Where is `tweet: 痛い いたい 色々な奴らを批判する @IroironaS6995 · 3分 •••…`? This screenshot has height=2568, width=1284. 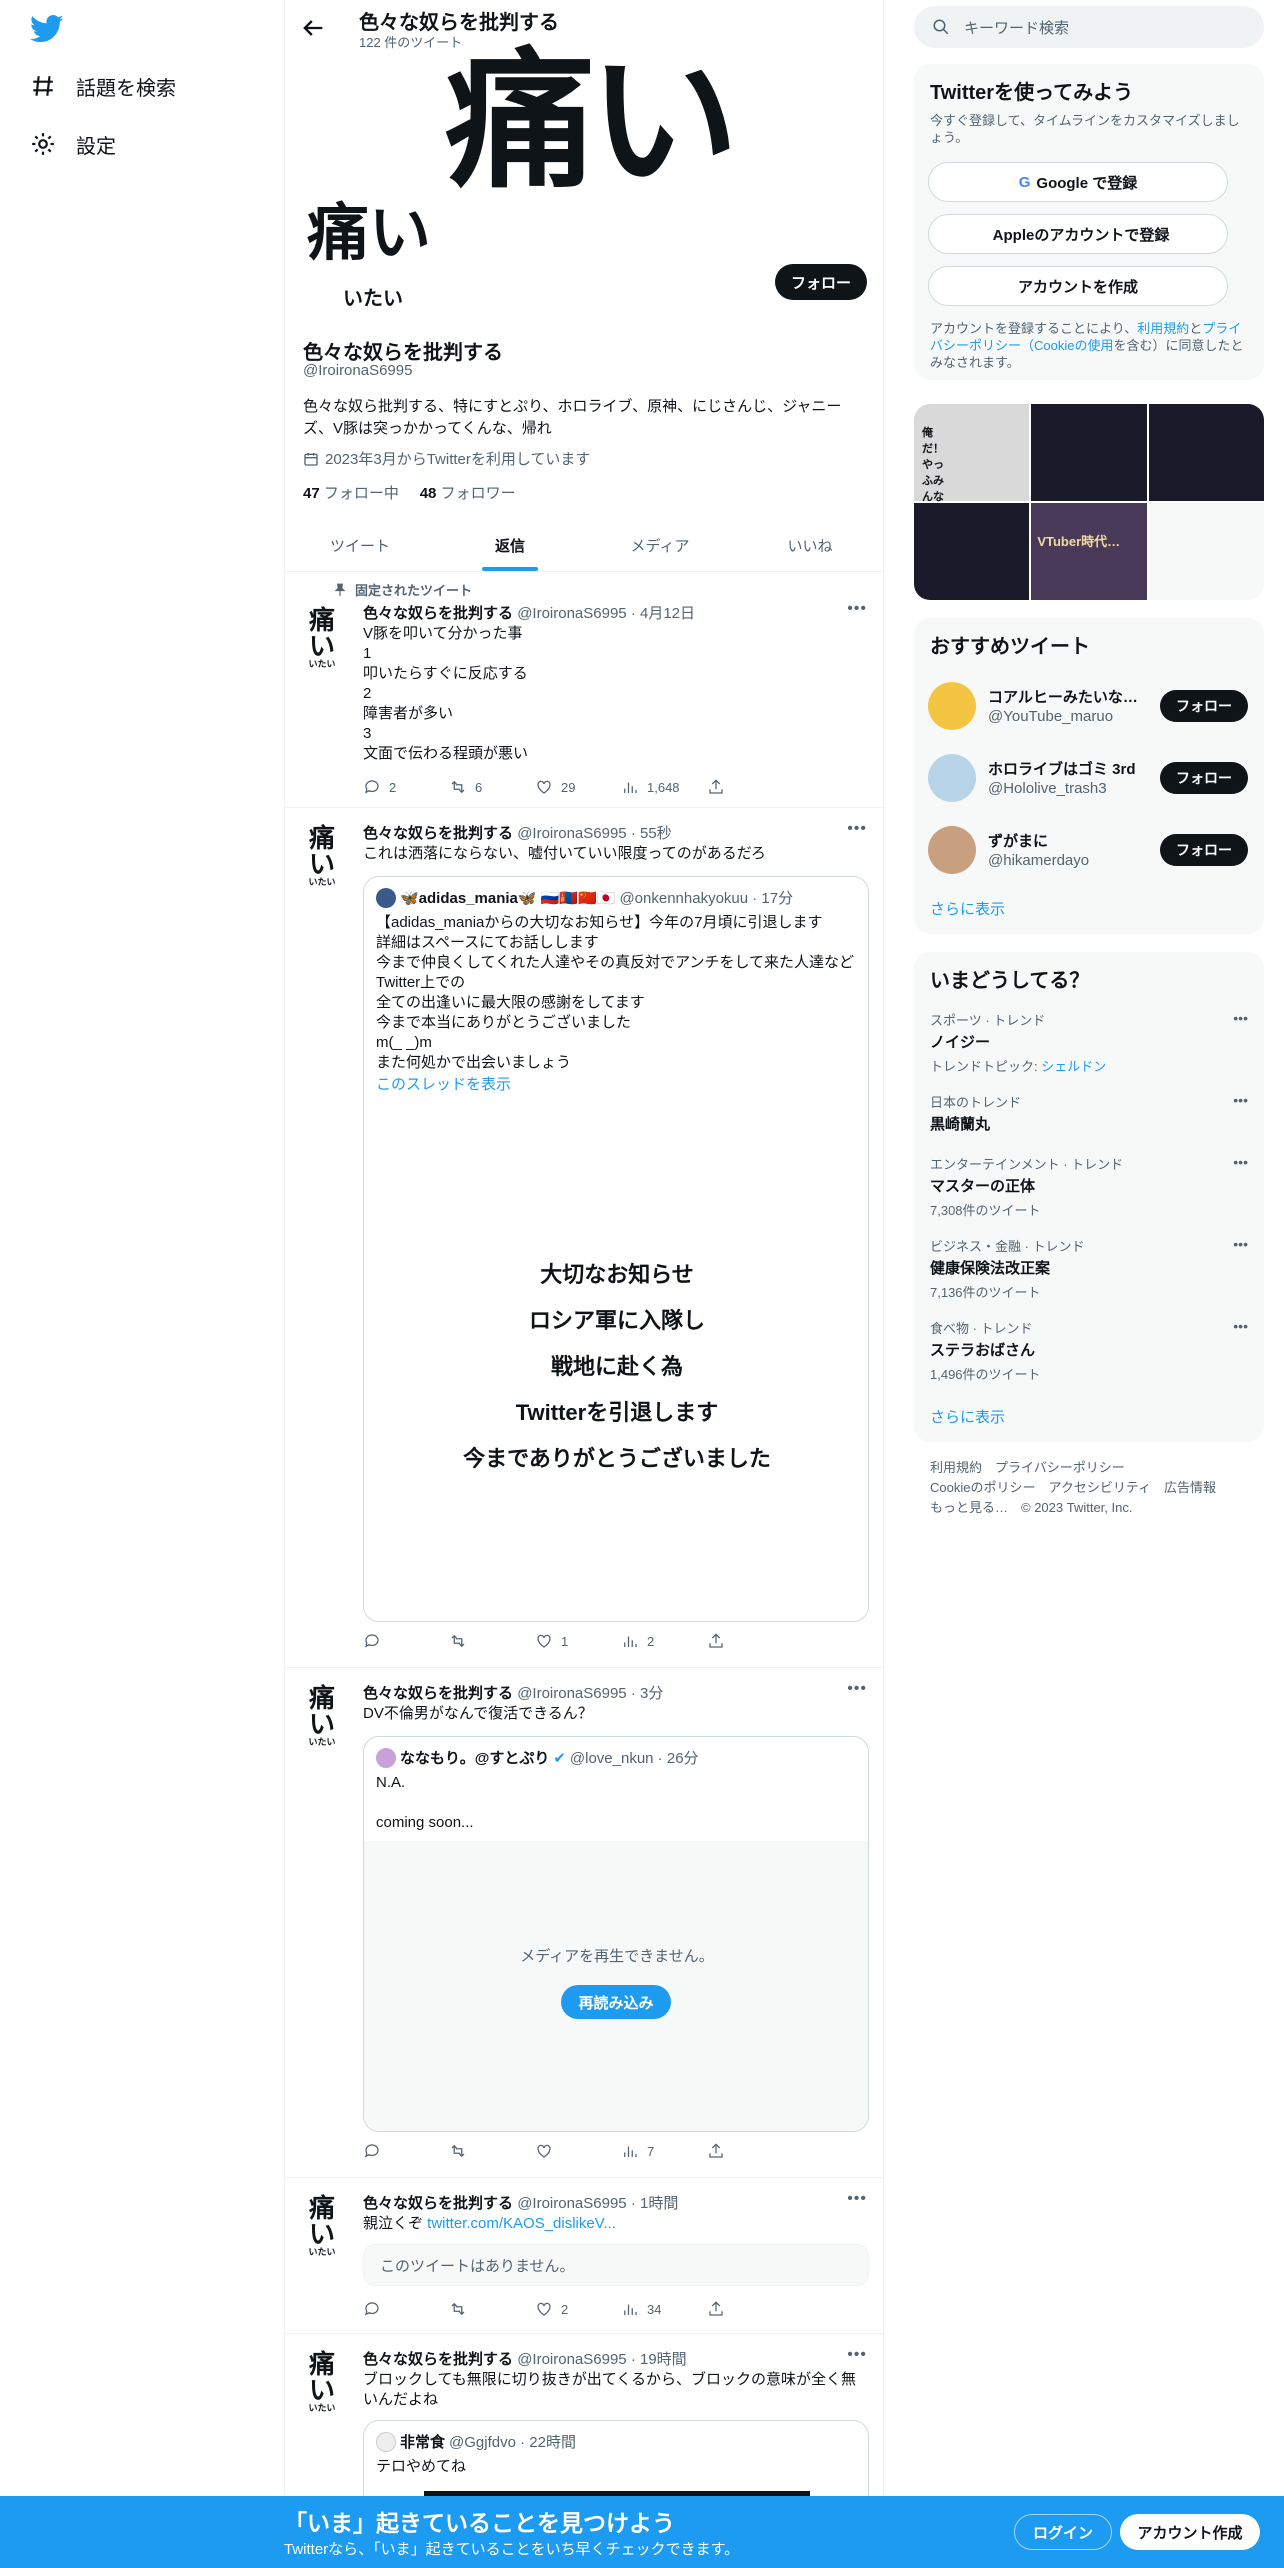 tweet: 痛い いたい 色々な奴らを批判する @IroironaS6995 · 3分 •••… is located at coordinates (585, 1923).